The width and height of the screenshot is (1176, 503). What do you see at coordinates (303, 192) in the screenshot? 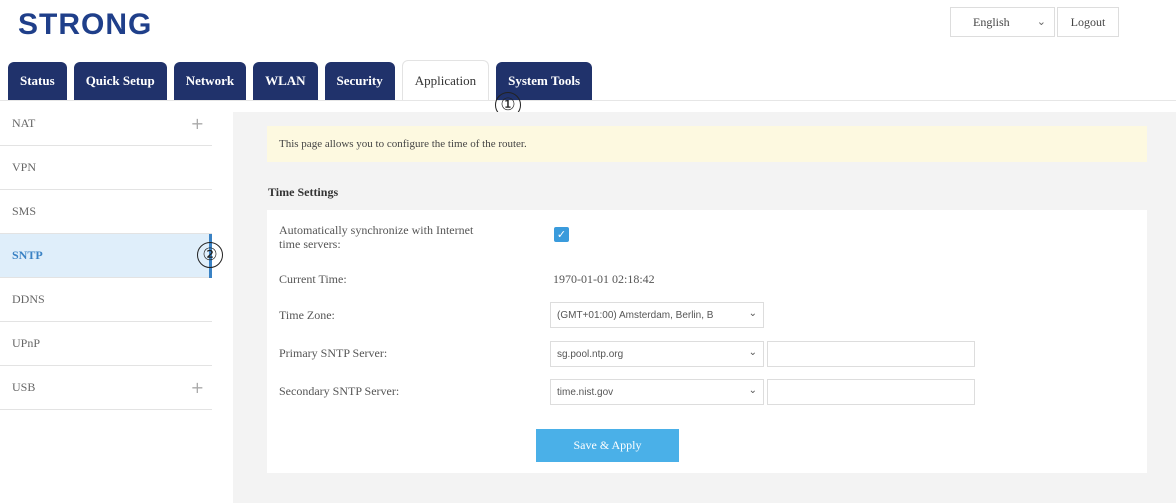
I see `section-title: Time Settings` at bounding box center [303, 192].